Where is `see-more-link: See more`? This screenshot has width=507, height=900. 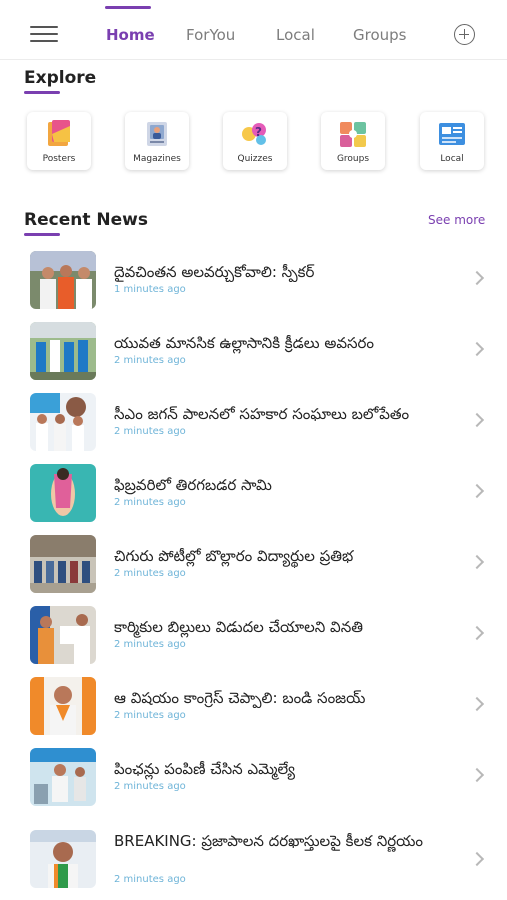
see-more-link: See more is located at coordinates (456, 220).